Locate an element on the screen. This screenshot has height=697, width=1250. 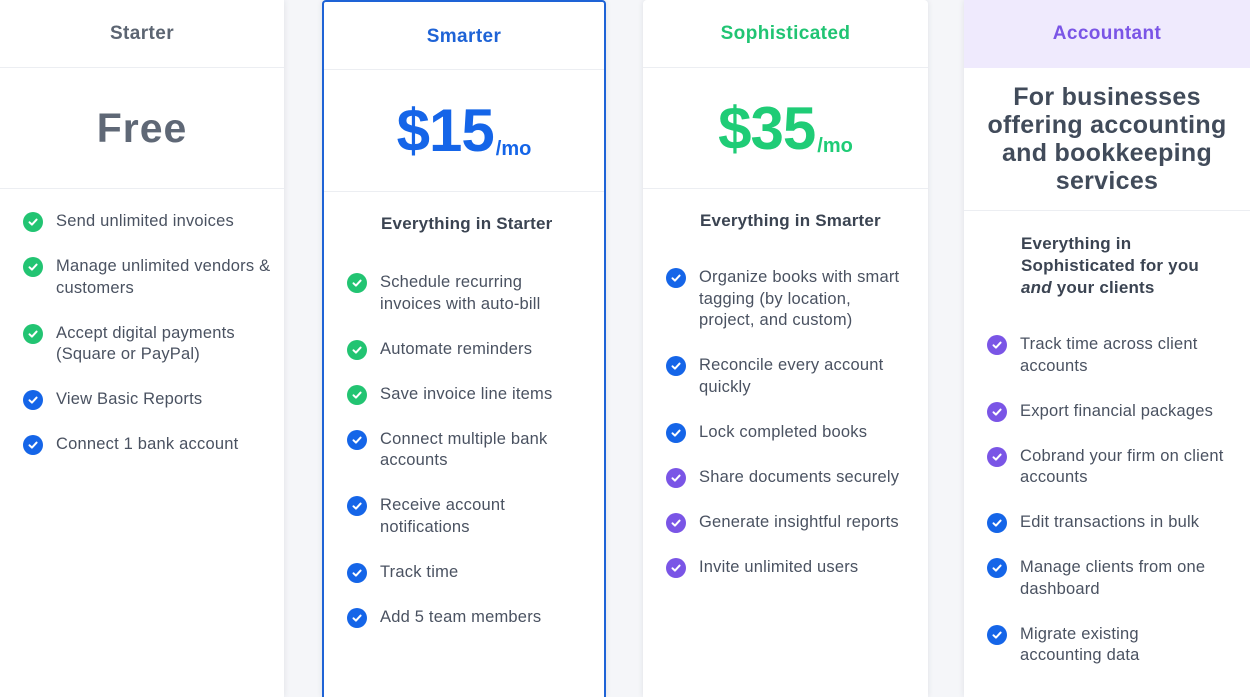
feature-text: Generate insightful reports is located at coordinates (799, 521).